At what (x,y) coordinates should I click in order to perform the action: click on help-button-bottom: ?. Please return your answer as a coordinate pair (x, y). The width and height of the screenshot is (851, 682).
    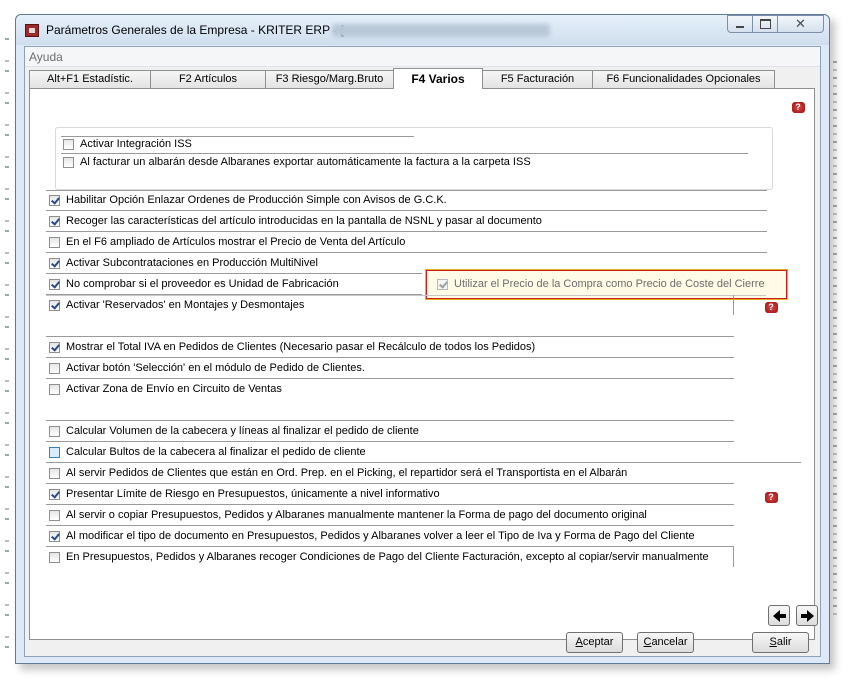
    Looking at the image, I should click on (771, 497).